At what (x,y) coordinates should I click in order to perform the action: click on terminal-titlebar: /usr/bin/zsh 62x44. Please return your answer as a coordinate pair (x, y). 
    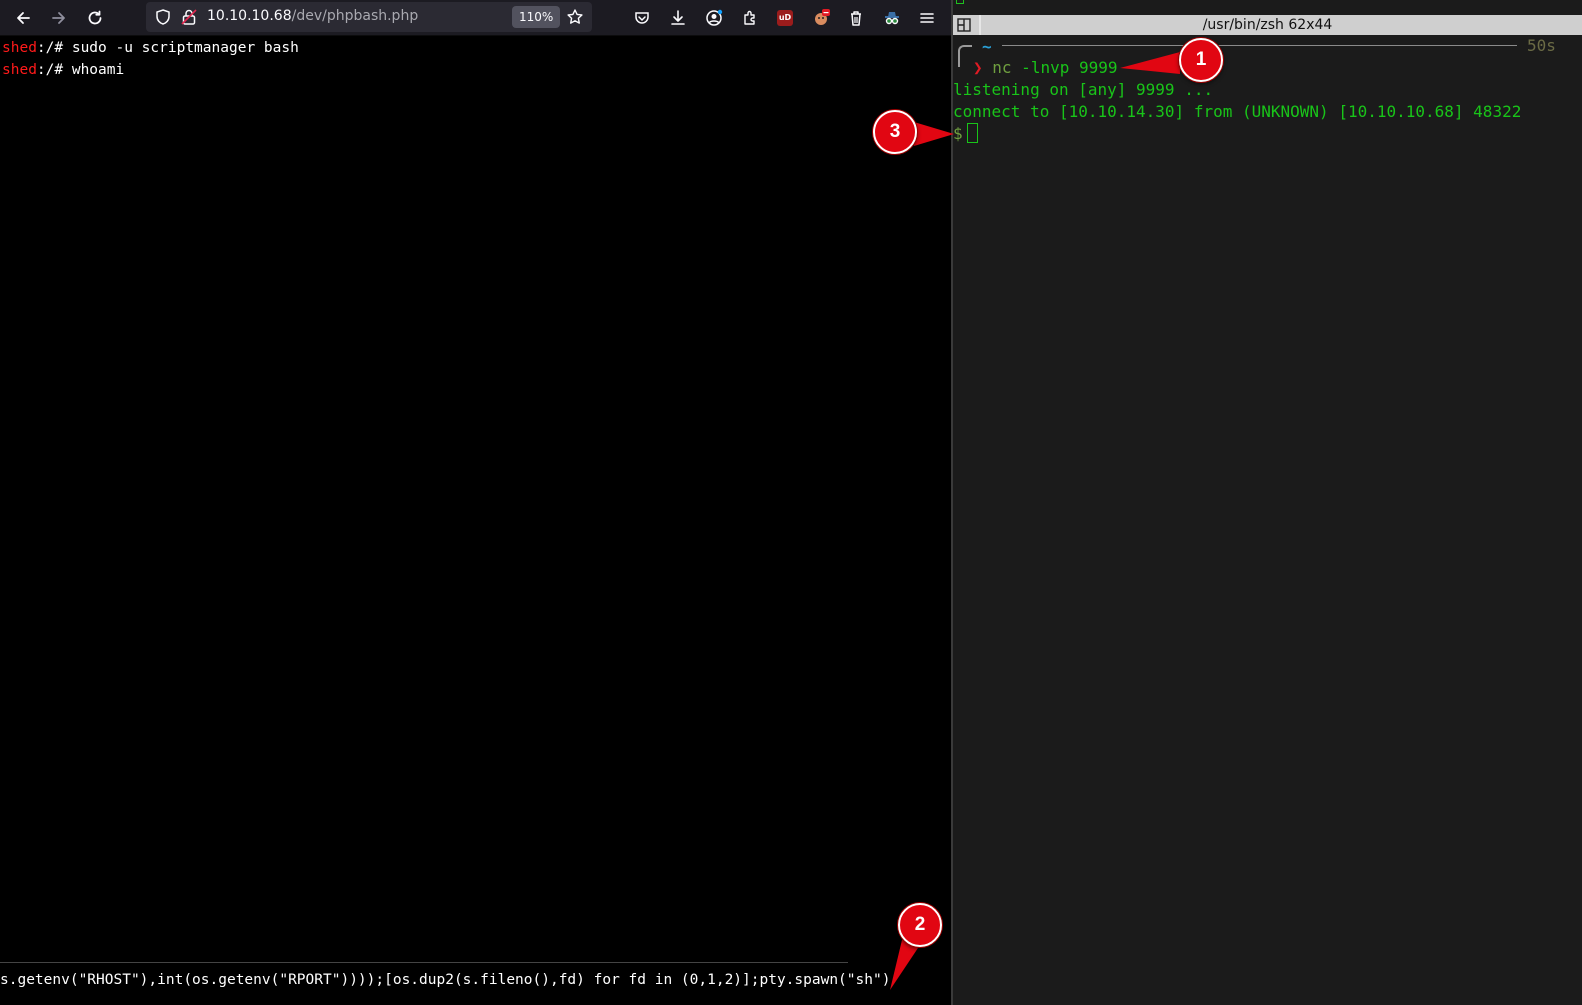
    Looking at the image, I should click on (1267, 25).